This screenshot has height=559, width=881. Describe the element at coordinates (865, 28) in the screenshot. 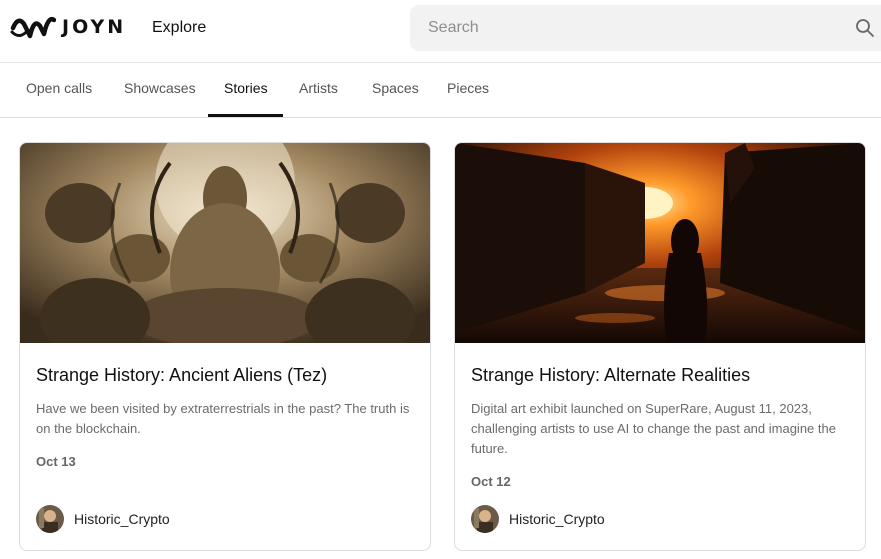

I see `search-icon` at that location.